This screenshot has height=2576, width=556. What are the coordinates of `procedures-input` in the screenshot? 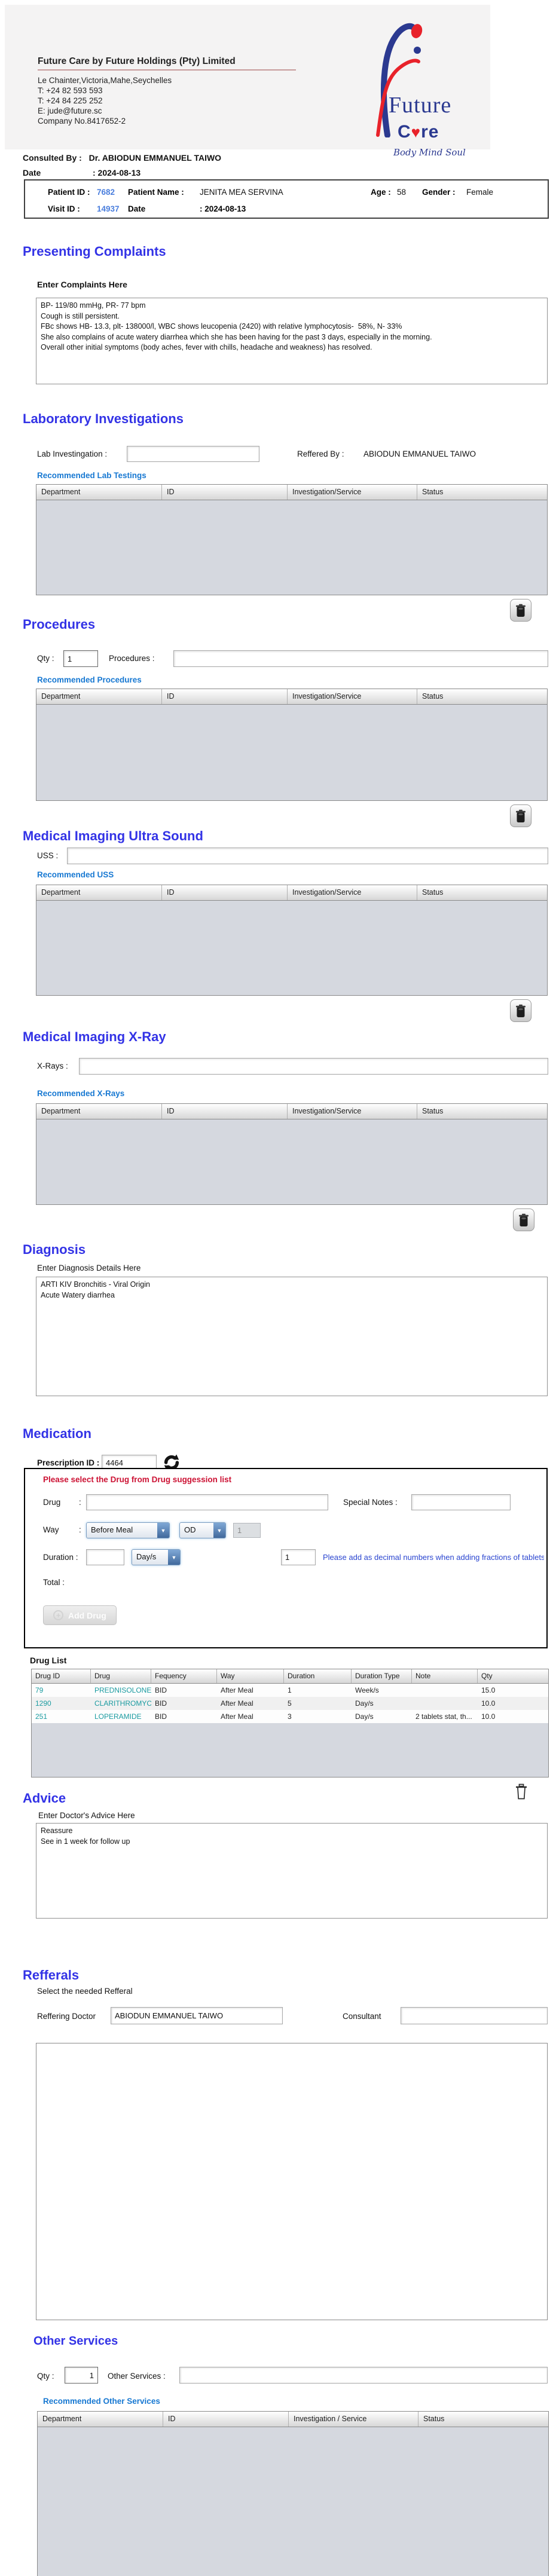 It's located at (361, 658).